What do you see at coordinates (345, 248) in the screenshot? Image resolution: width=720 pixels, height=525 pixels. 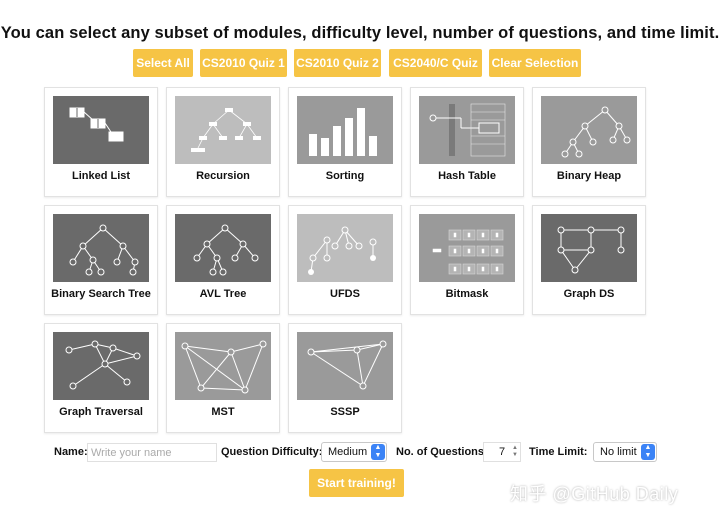 I see `ufds-icon` at bounding box center [345, 248].